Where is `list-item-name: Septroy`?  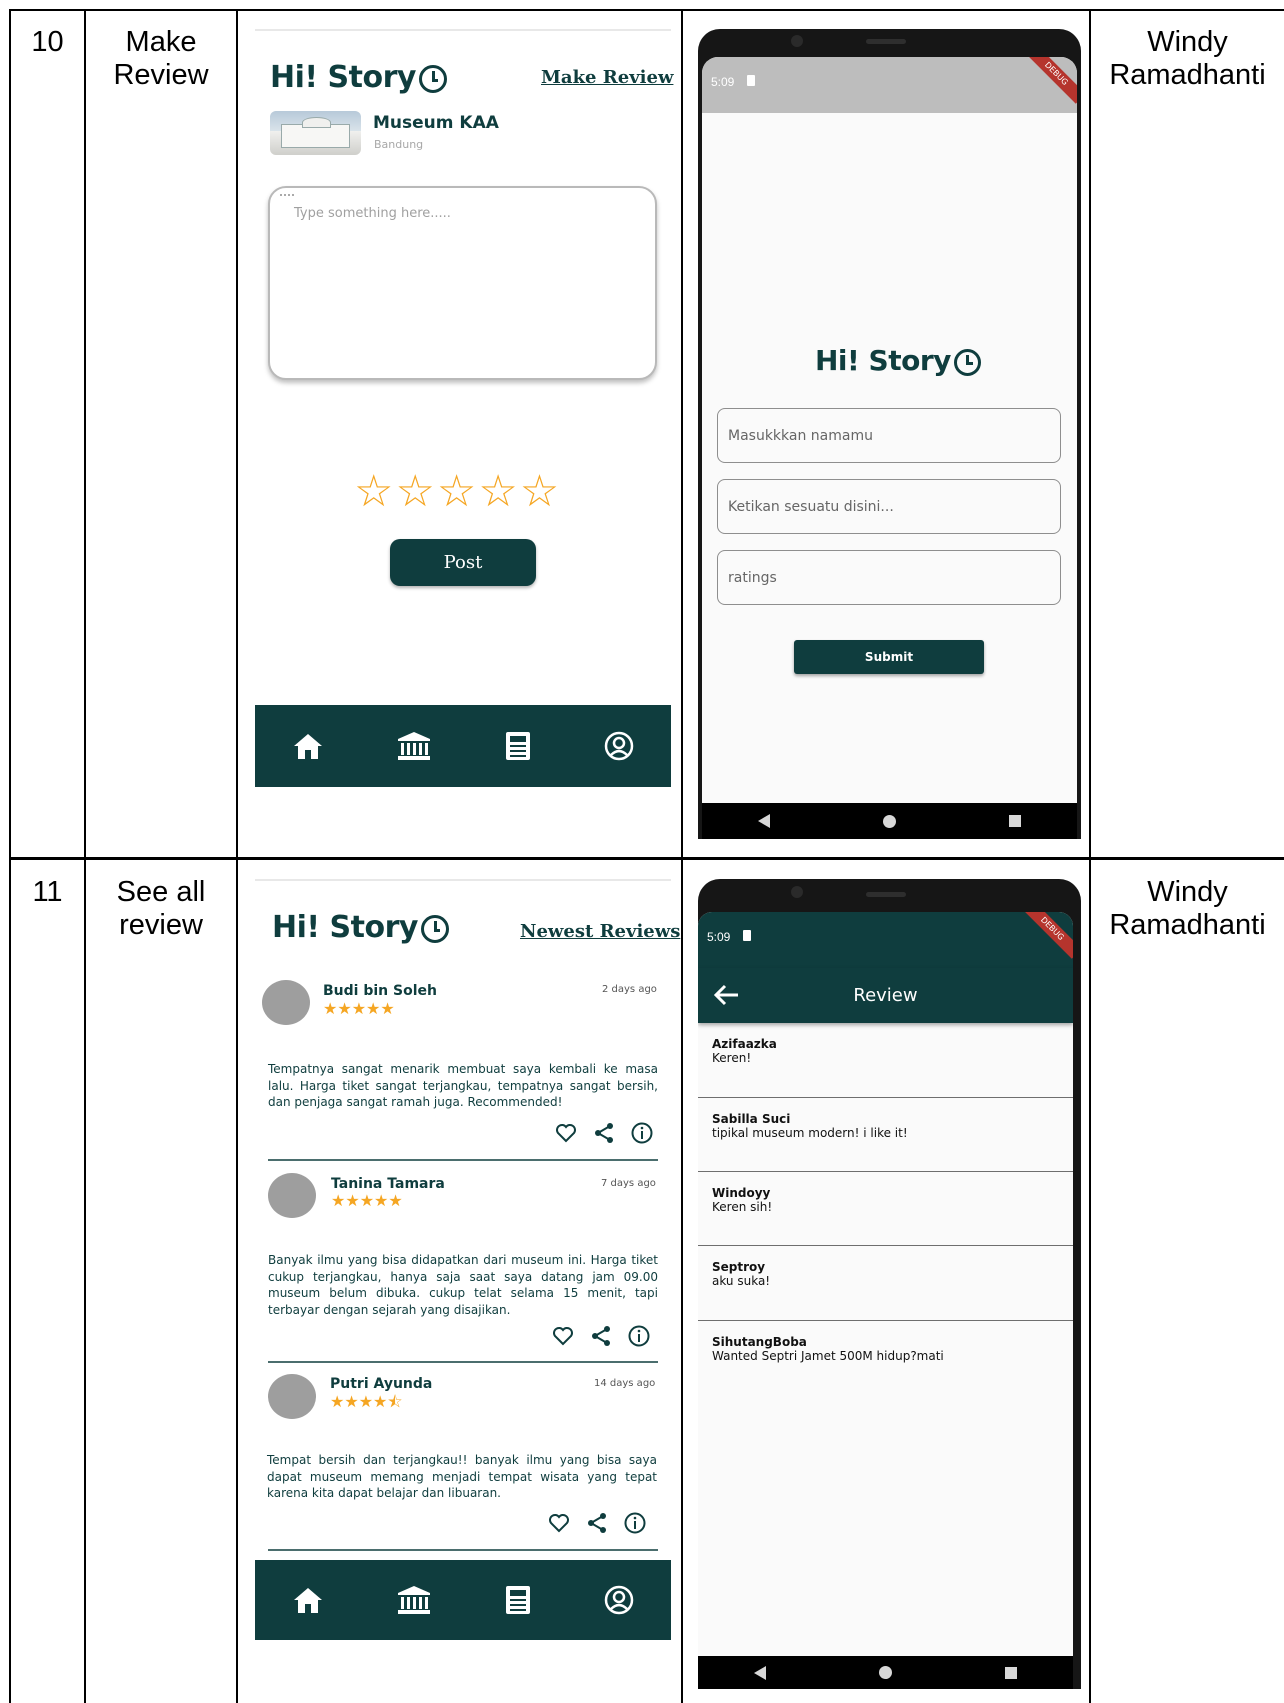
list-item-name: Septroy is located at coordinates (739, 1267).